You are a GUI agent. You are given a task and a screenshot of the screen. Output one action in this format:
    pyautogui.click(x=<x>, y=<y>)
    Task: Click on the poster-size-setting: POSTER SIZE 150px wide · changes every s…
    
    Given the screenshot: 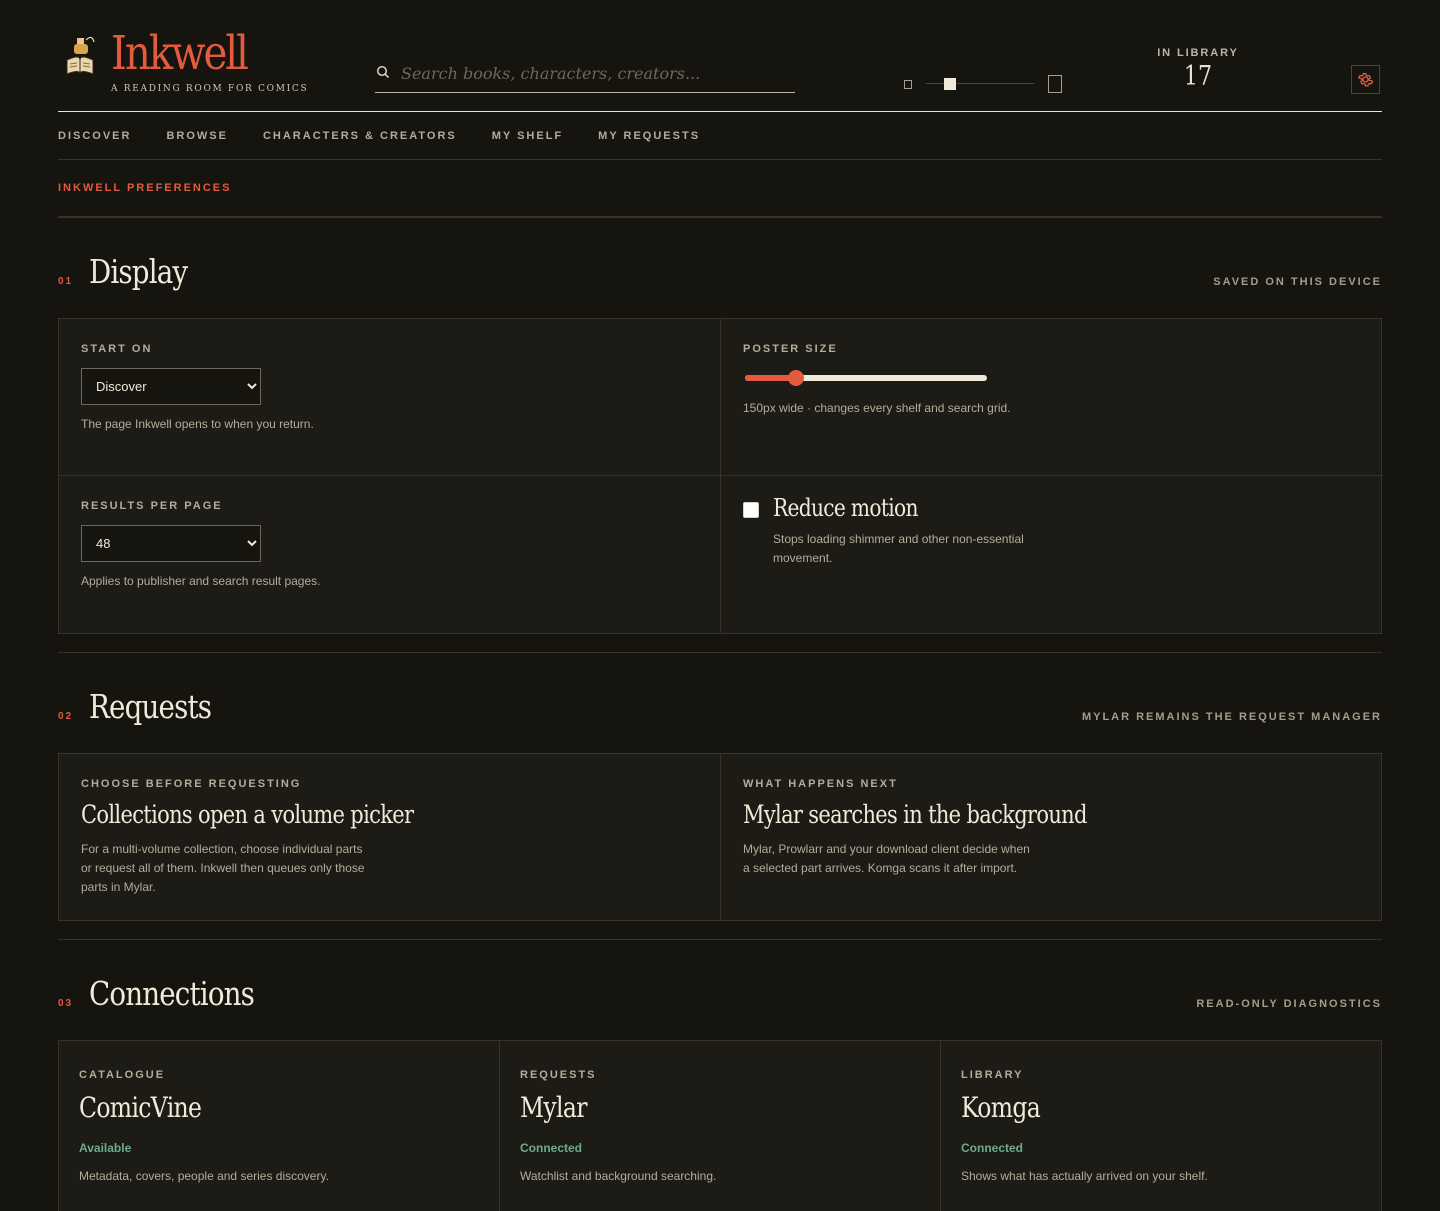 What is the action you would take?
    pyautogui.click(x=1052, y=397)
    